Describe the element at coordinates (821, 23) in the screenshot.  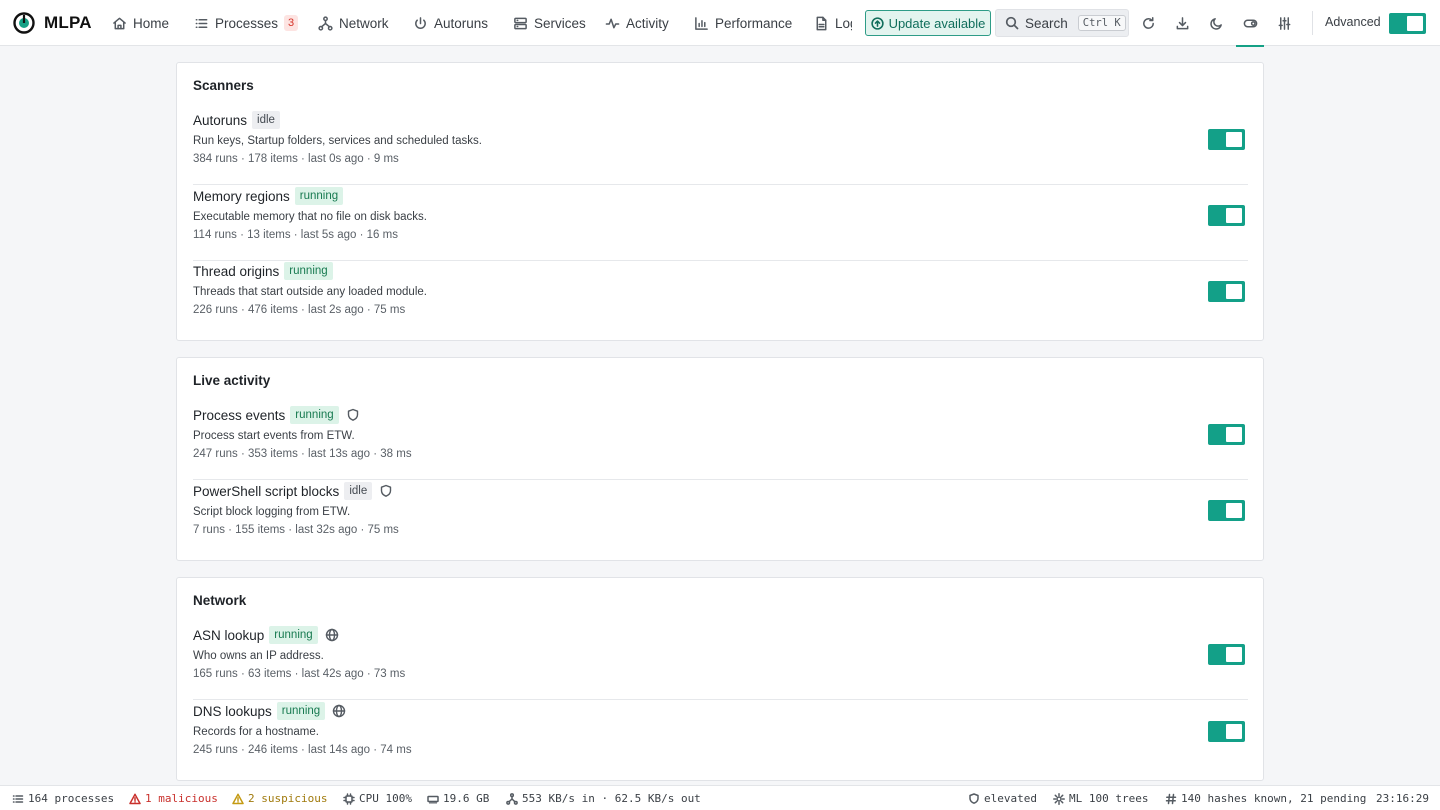
I see `document-icon` at that location.